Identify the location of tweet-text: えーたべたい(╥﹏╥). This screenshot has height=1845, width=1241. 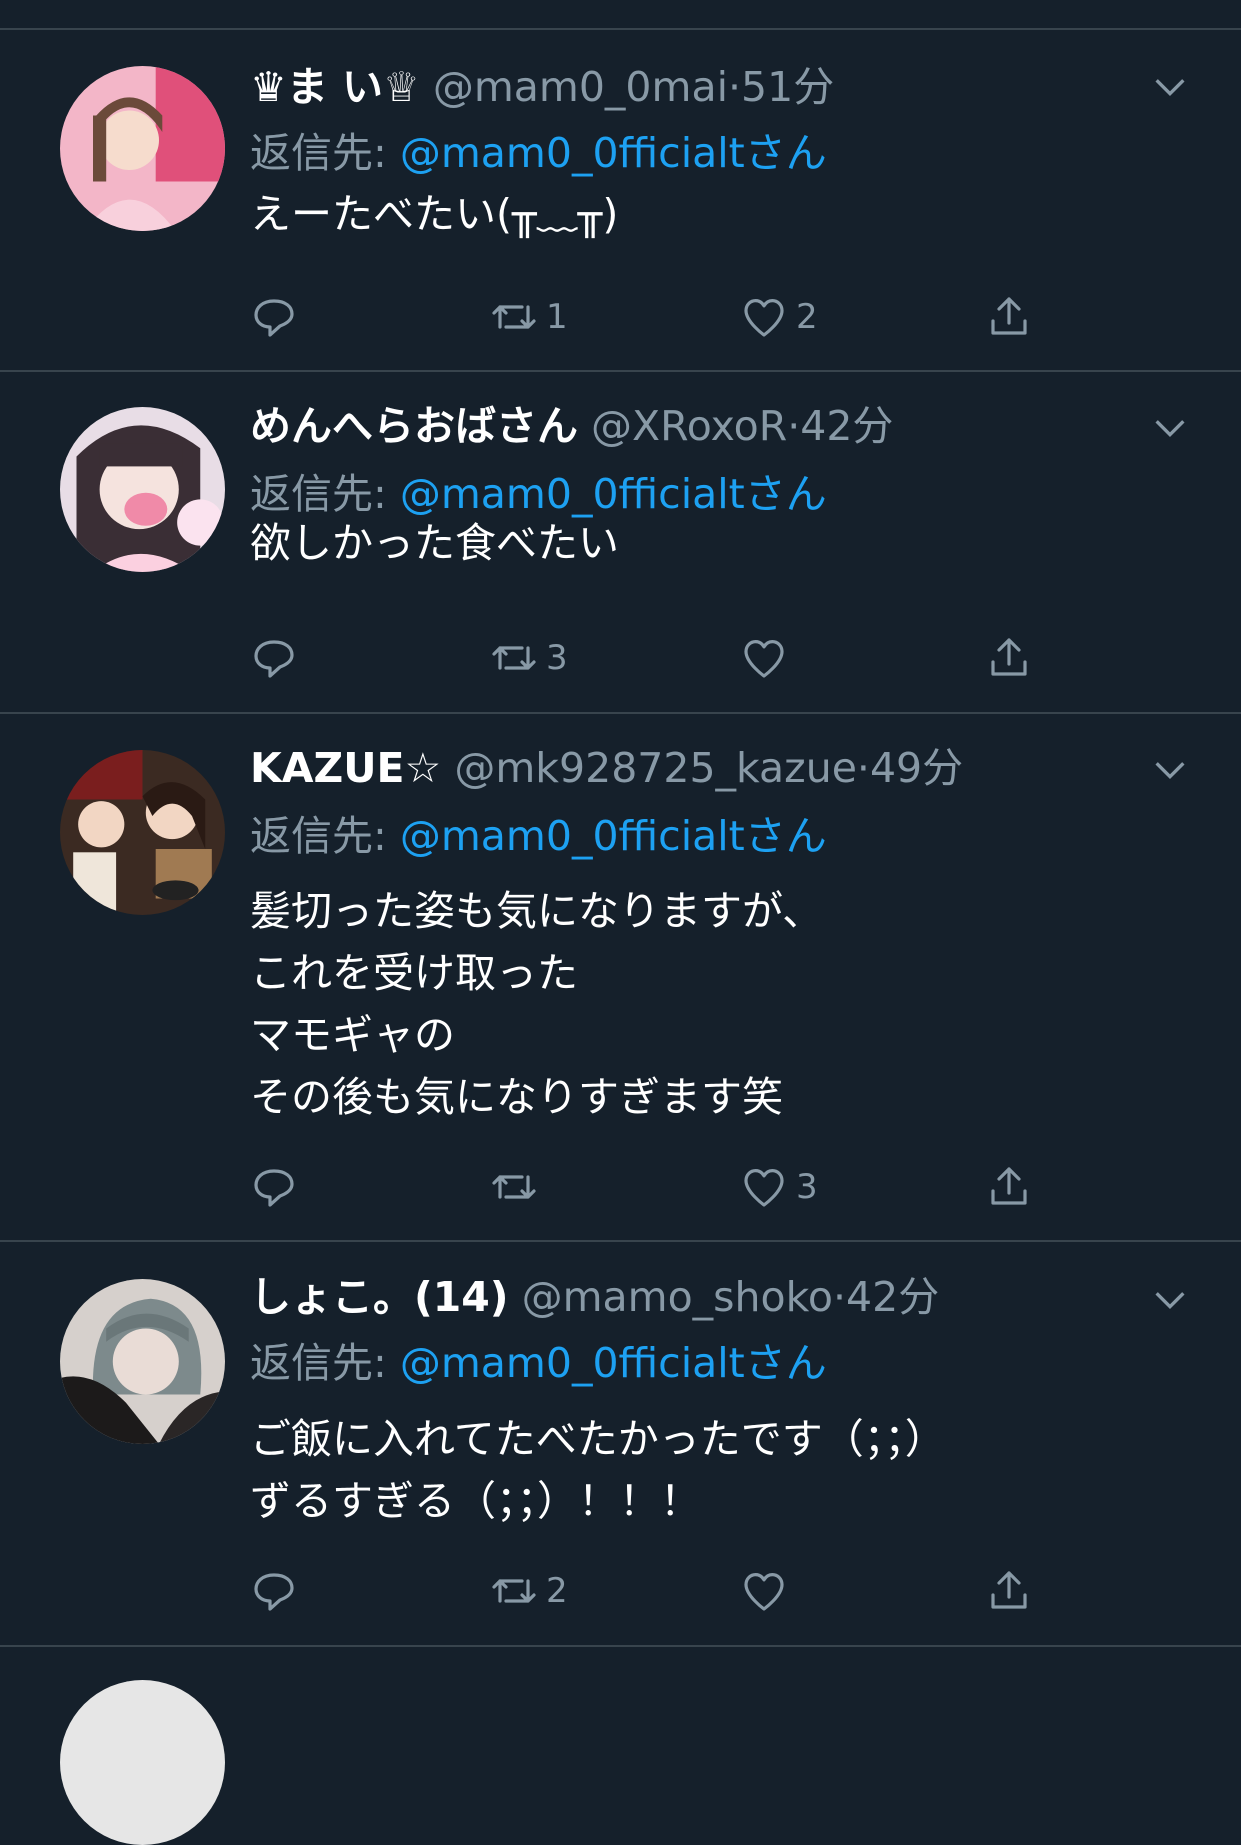
(705, 214).